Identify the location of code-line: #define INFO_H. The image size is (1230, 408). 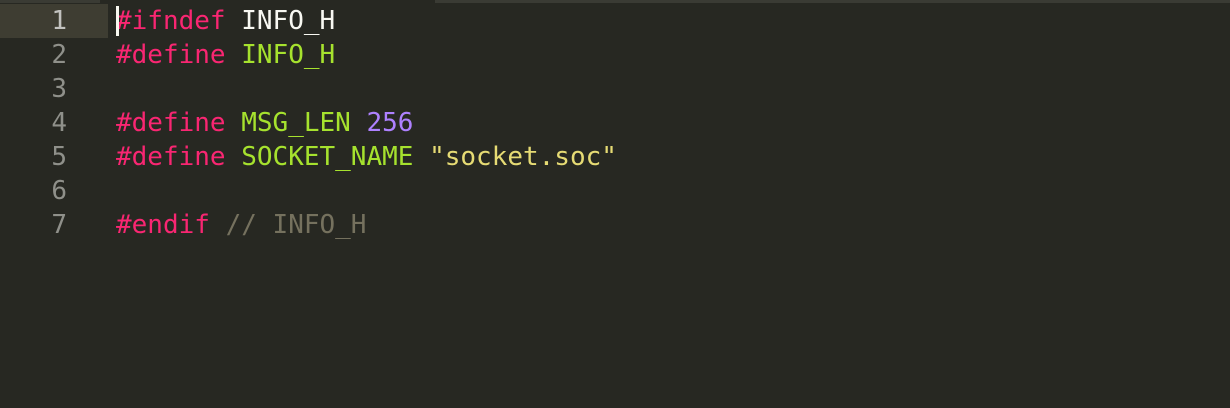
(225, 55).